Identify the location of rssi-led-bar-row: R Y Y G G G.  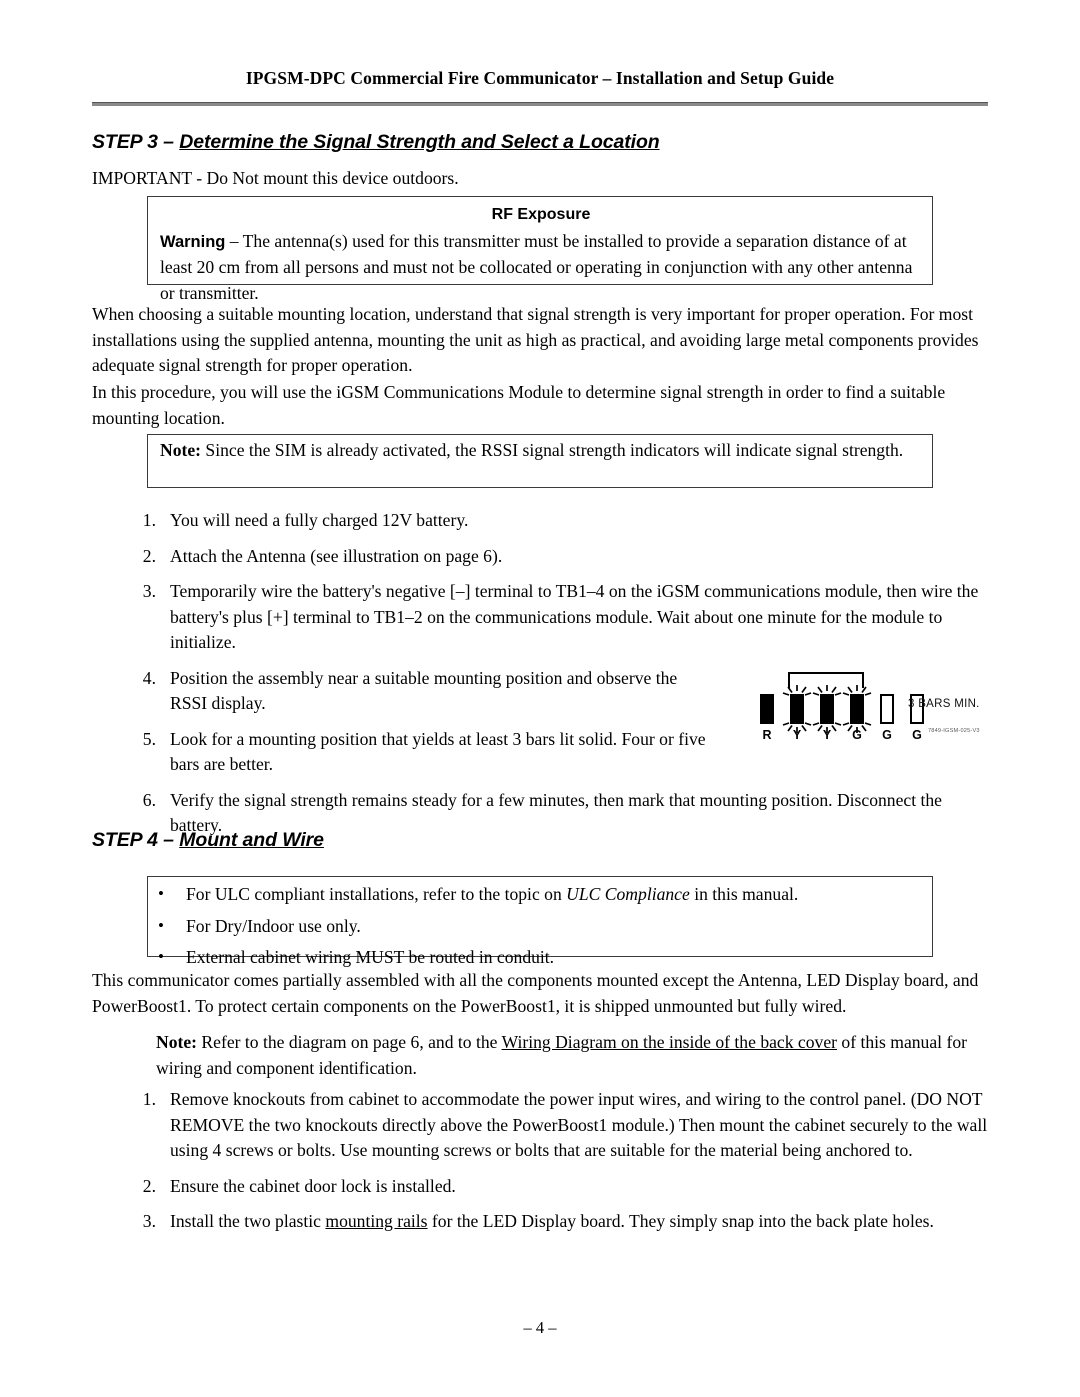
(840, 713).